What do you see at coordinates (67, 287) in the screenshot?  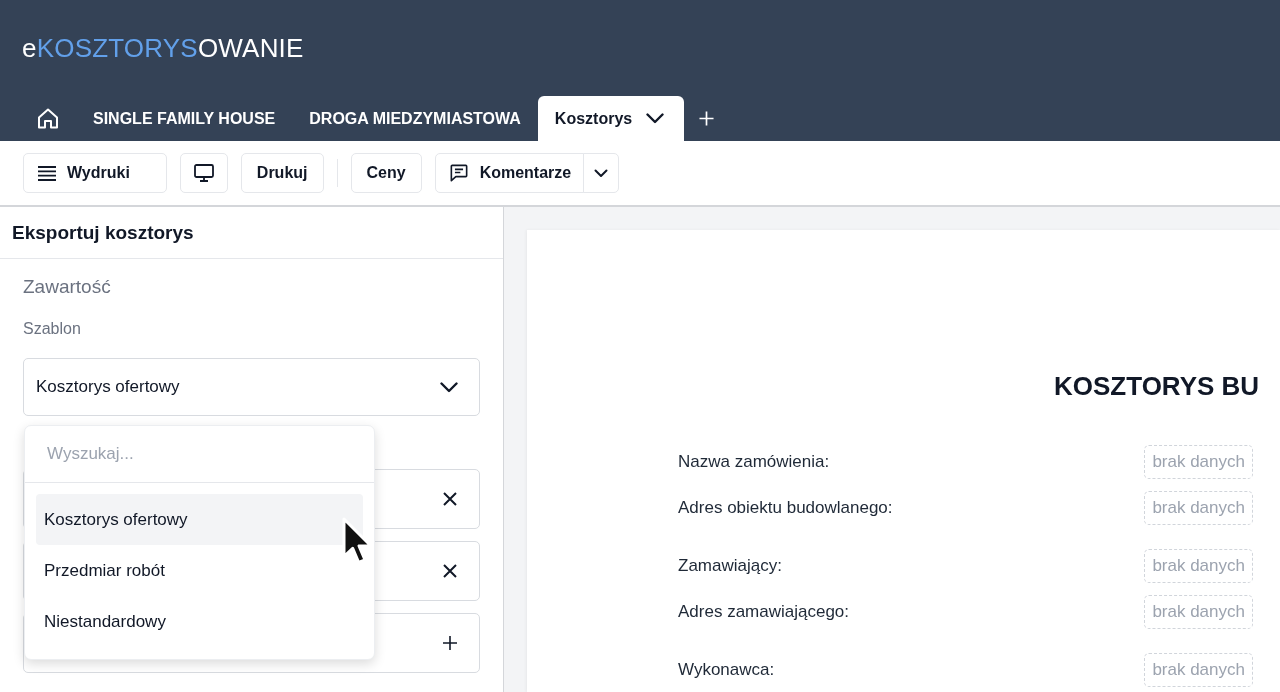 I see `section-heading: Zawartość` at bounding box center [67, 287].